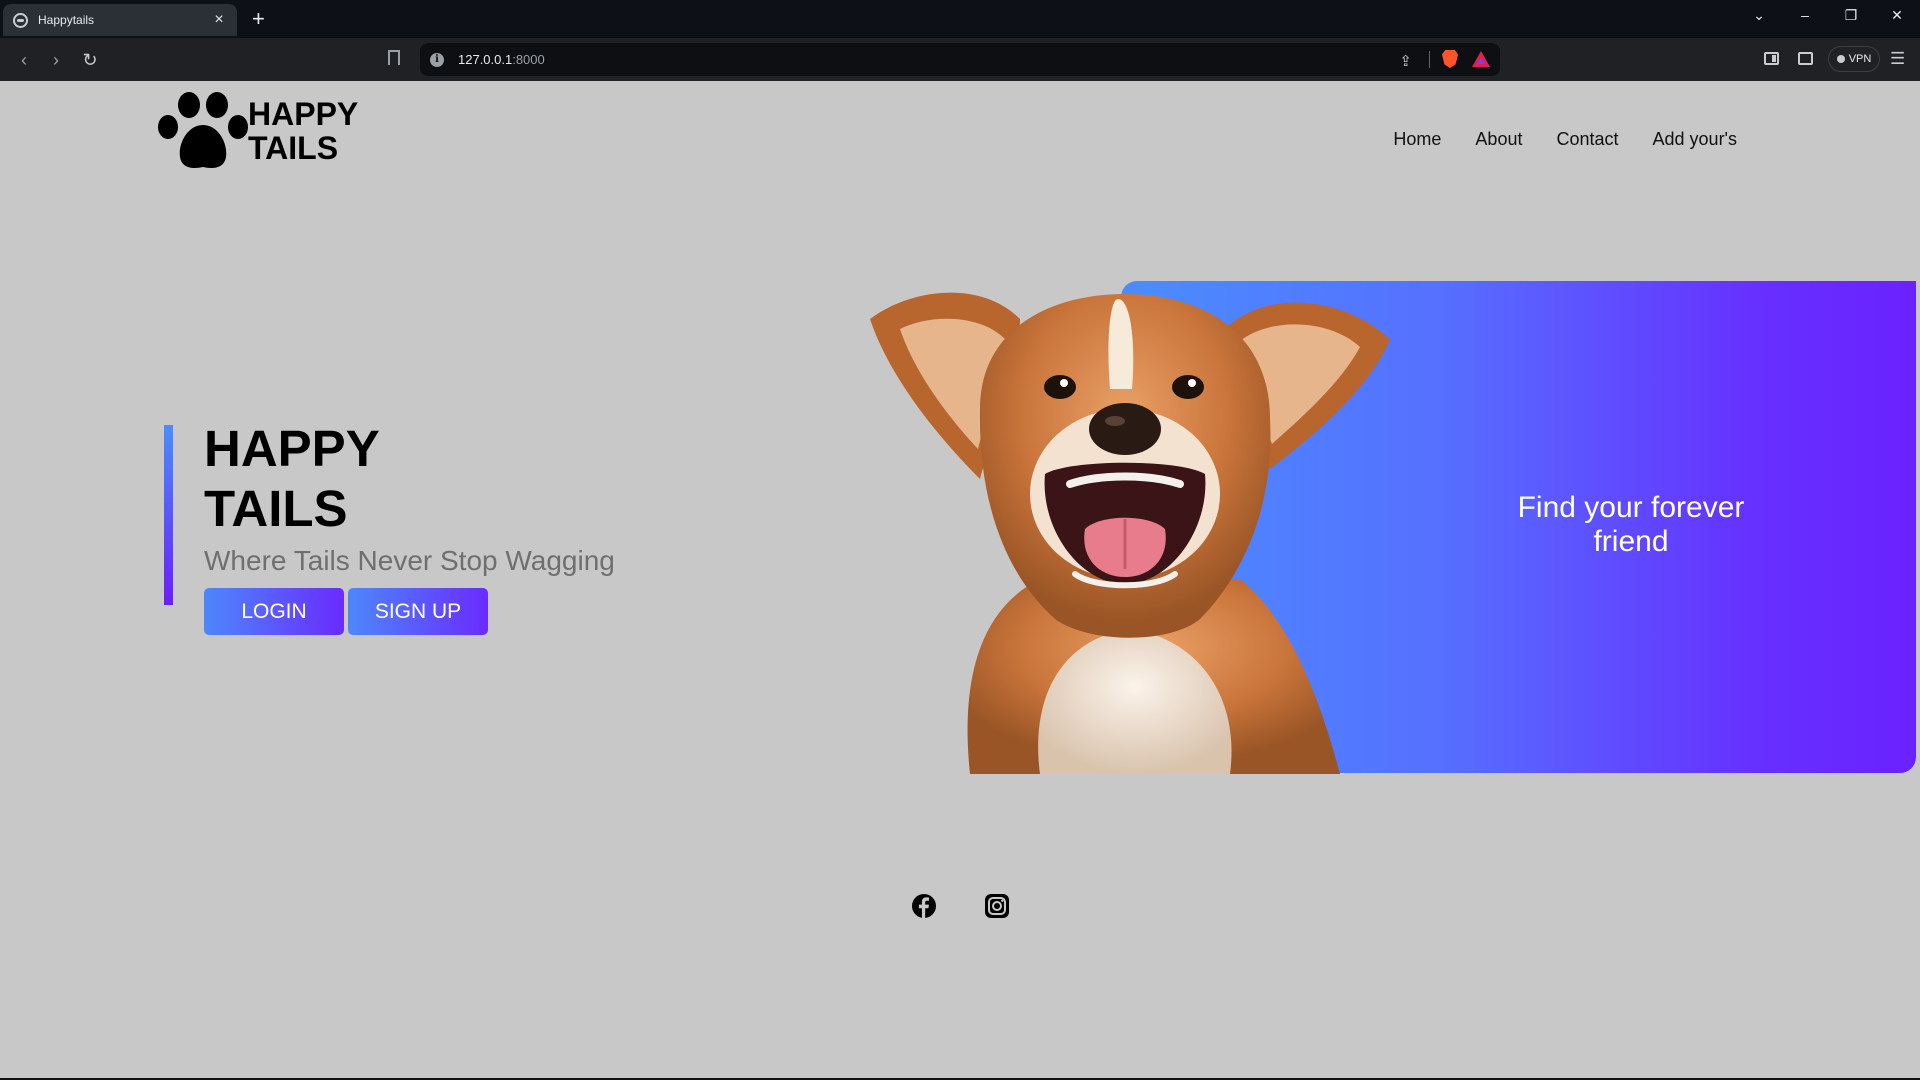 The image size is (1920, 1080). I want to click on vpn-button: VPN, so click(1854, 59).